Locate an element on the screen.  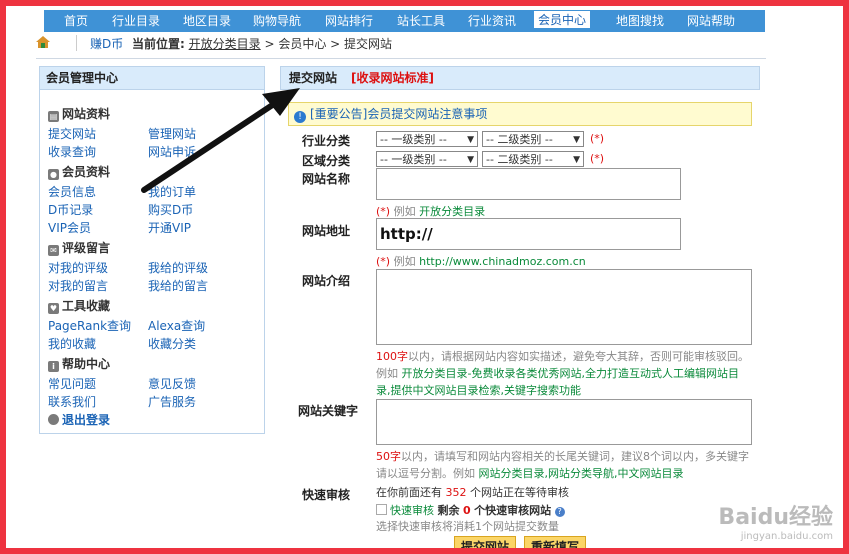
nav-region: 地区目录 is located at coordinates (207, 20).